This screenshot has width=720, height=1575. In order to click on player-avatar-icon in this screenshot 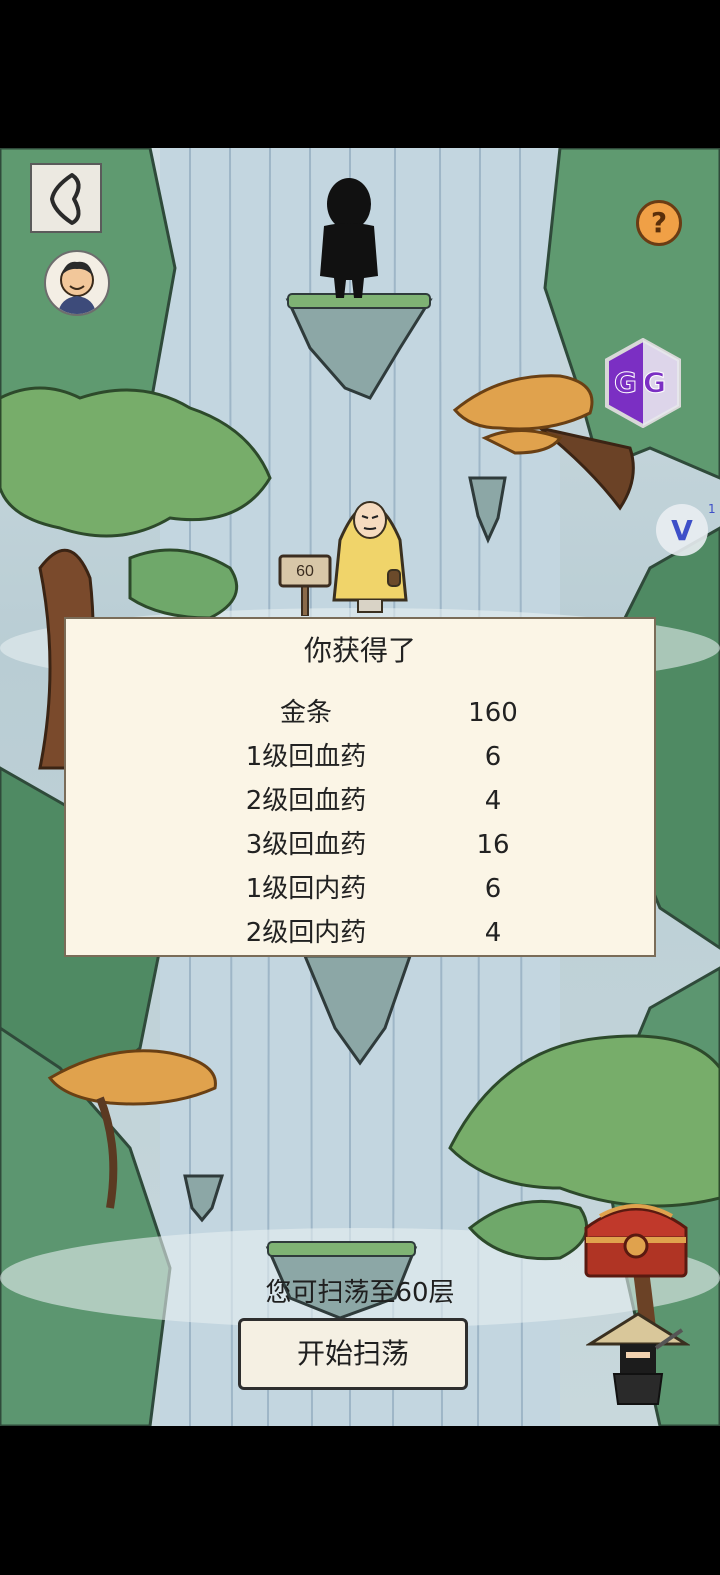, I will do `click(77, 287)`.